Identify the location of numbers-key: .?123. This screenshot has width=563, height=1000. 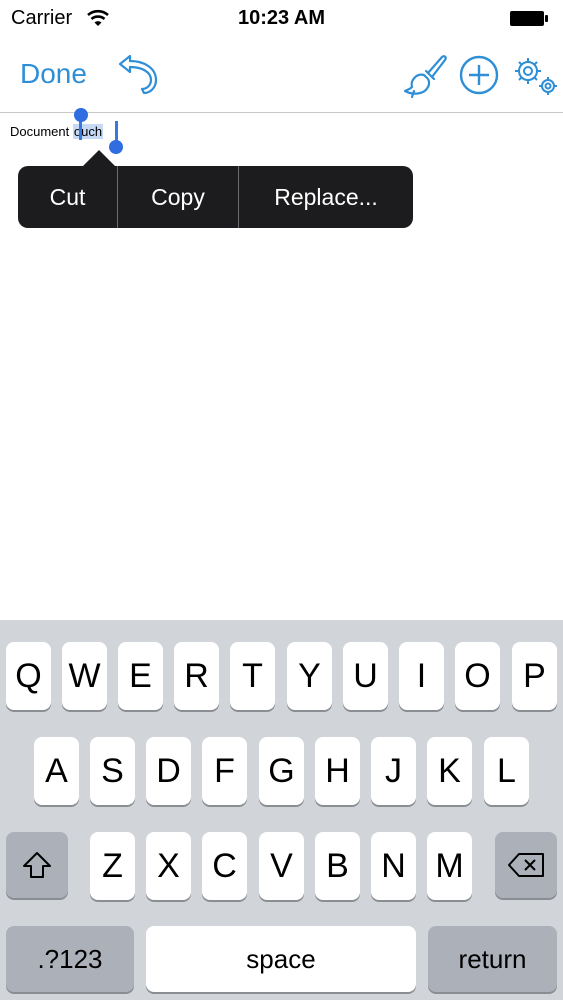
(70, 959).